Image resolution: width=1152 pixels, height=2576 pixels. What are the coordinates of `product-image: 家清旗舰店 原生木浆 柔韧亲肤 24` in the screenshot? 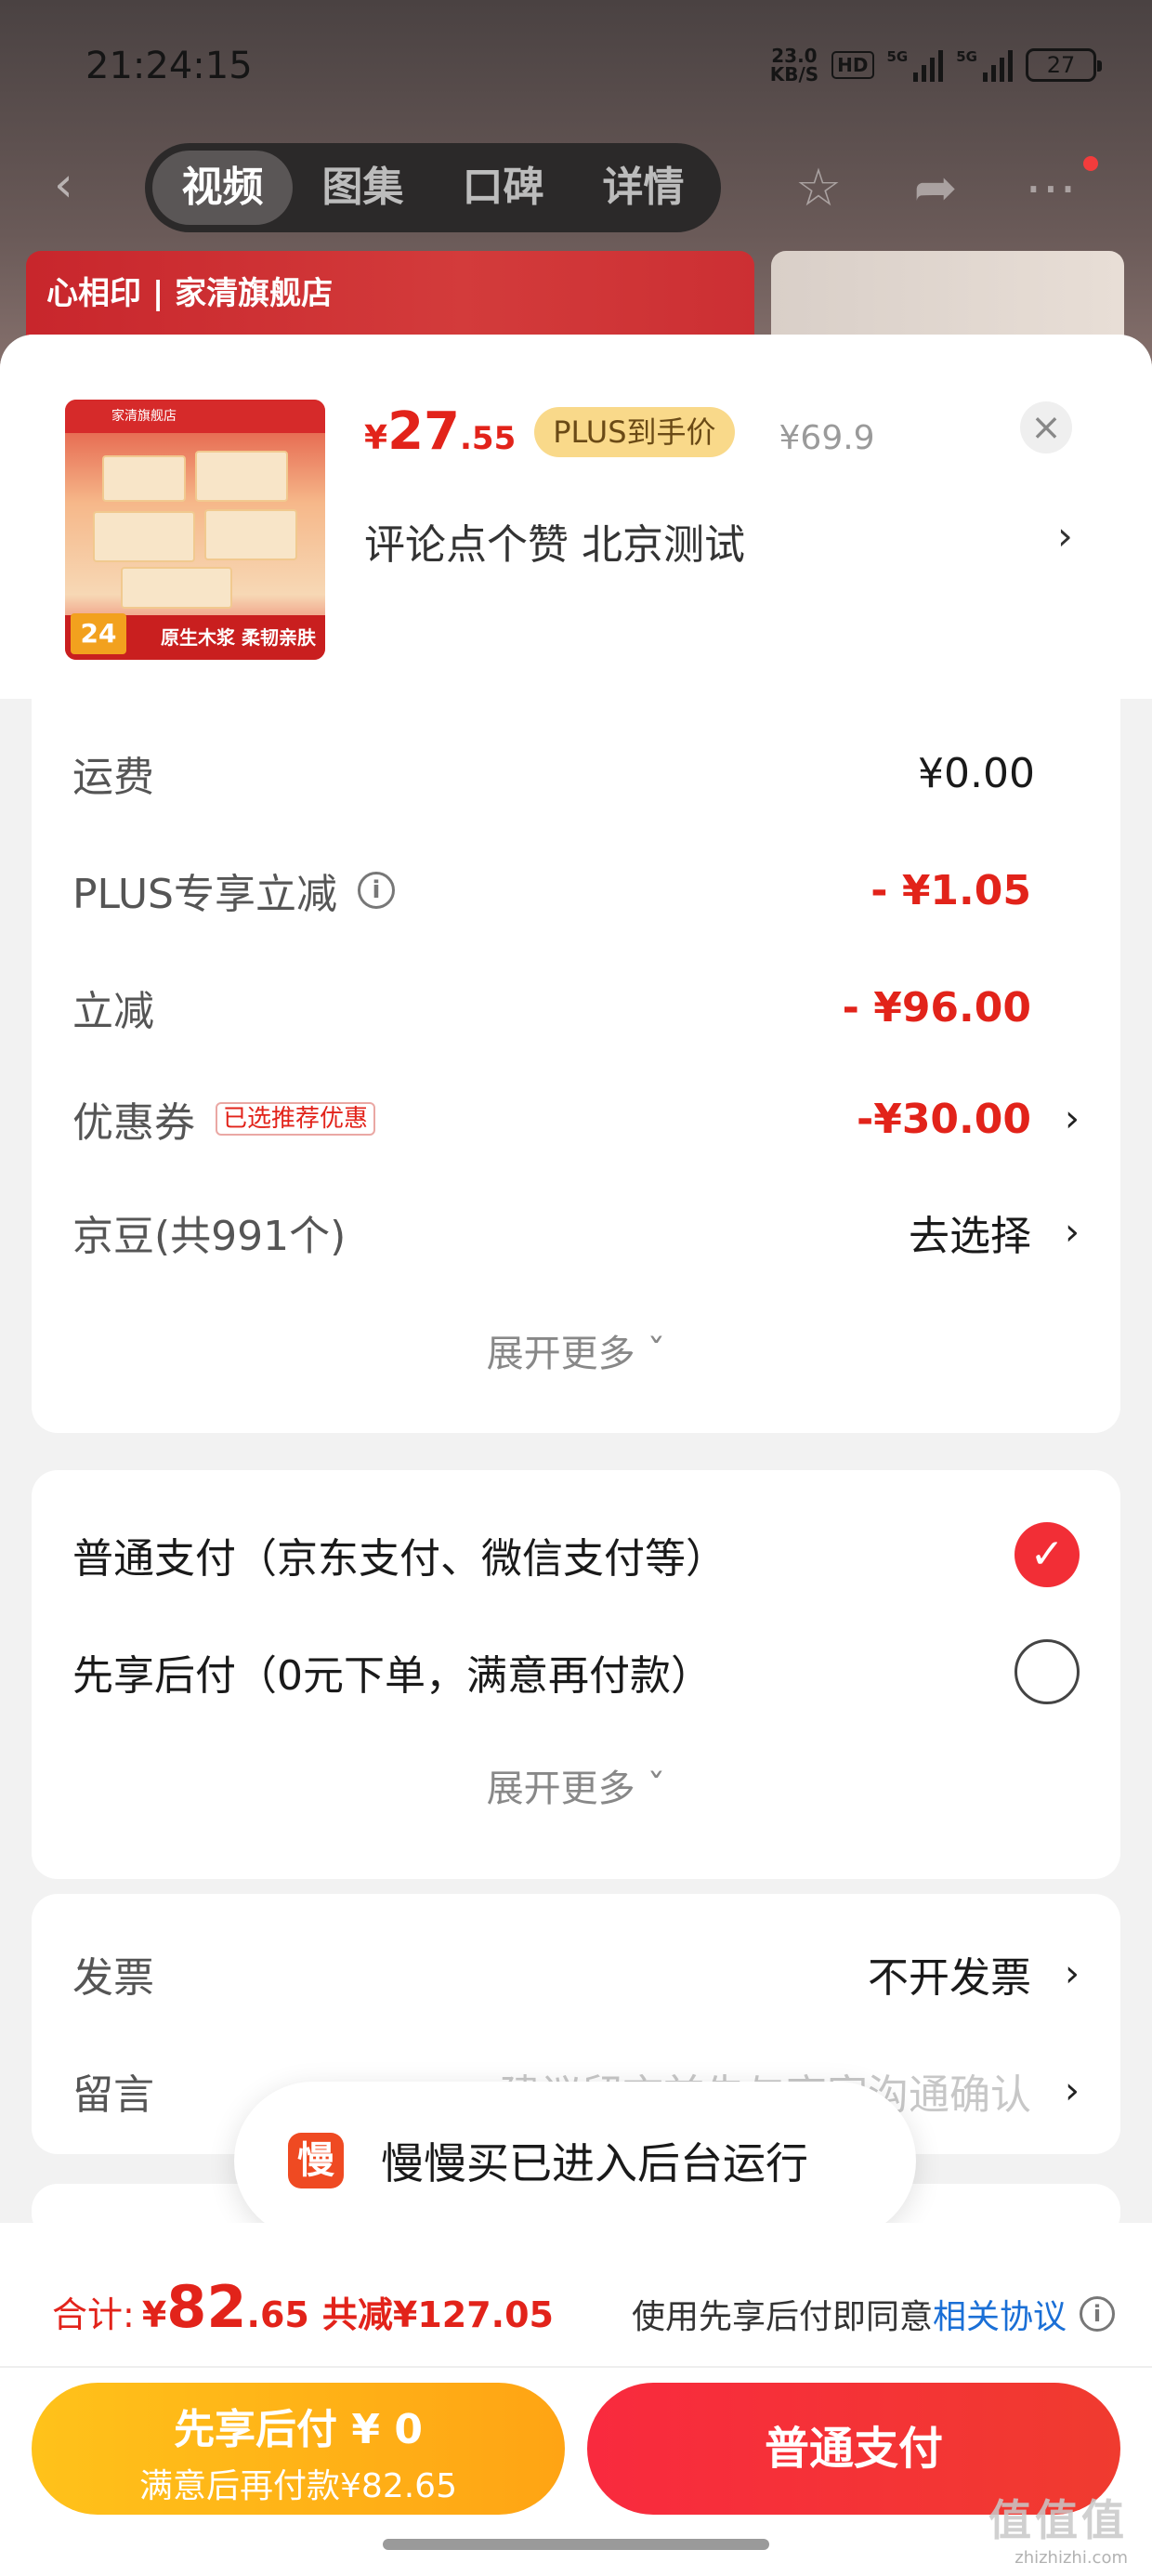 It's located at (195, 530).